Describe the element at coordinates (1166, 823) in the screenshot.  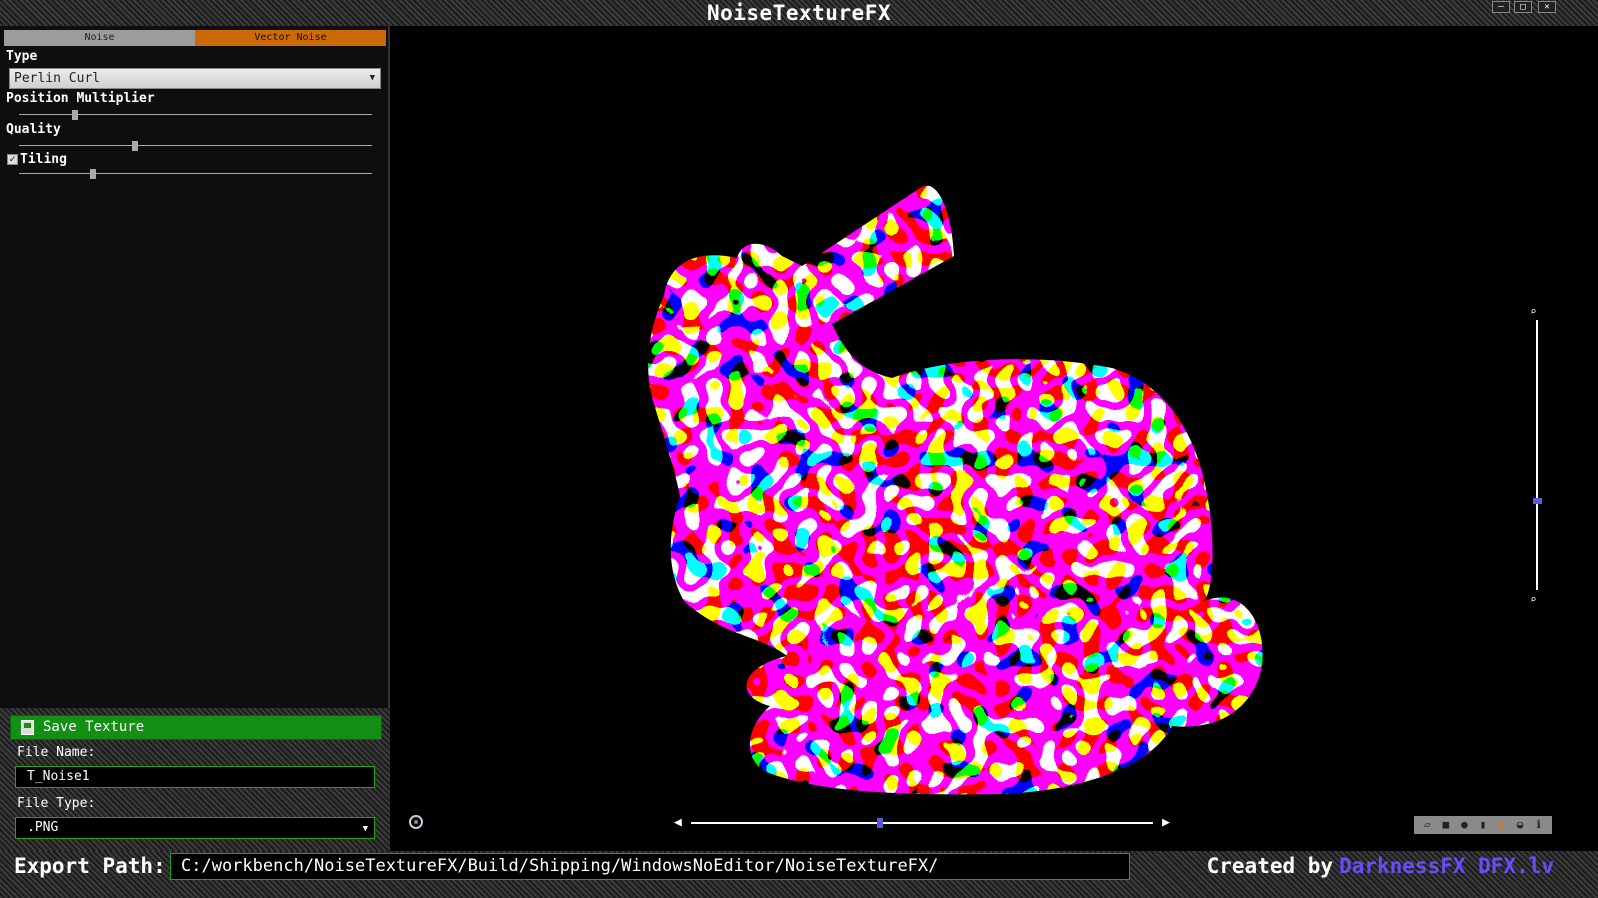
I see `arrow-right-icon: ▶` at that location.